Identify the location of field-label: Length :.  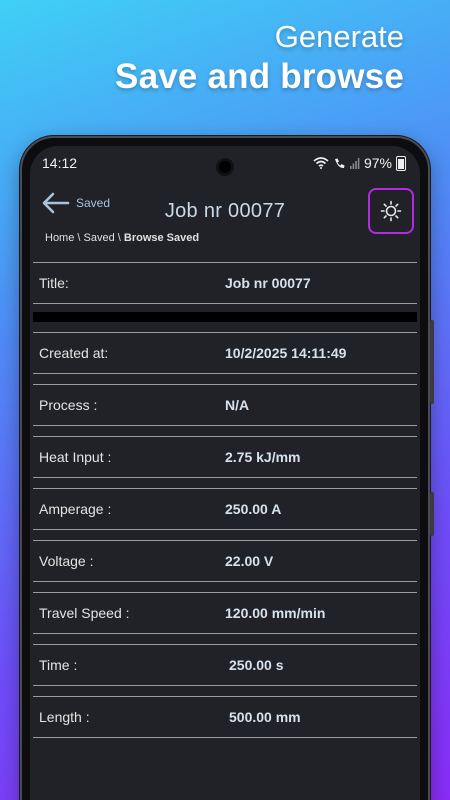
(64, 717).